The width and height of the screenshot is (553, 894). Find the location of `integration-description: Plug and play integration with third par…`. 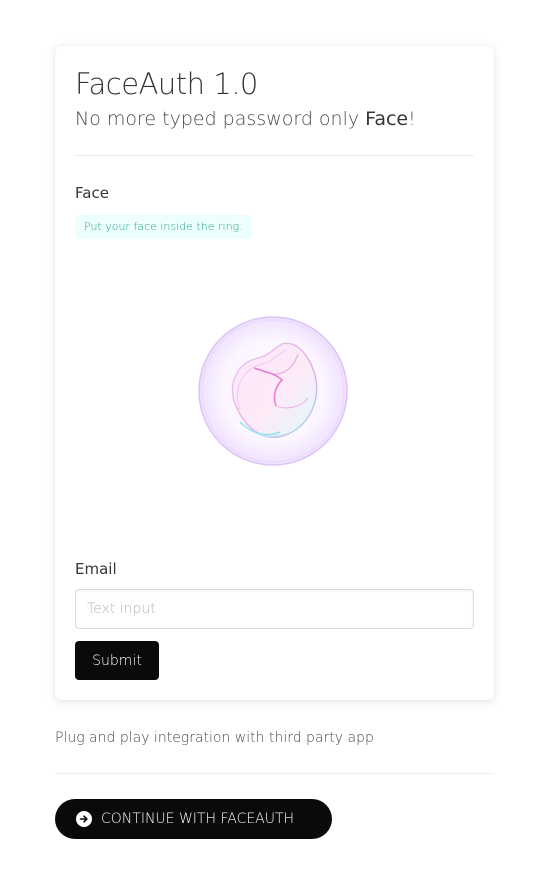

integration-description: Plug and play integration with third par… is located at coordinates (214, 738).